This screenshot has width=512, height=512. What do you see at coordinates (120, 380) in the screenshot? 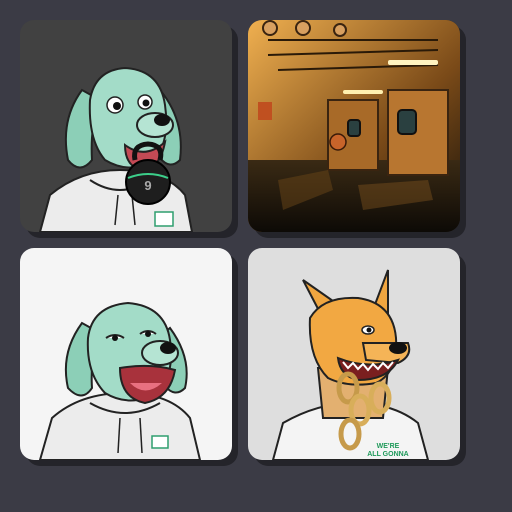
I see `mint-dog-sneering-image` at bounding box center [120, 380].